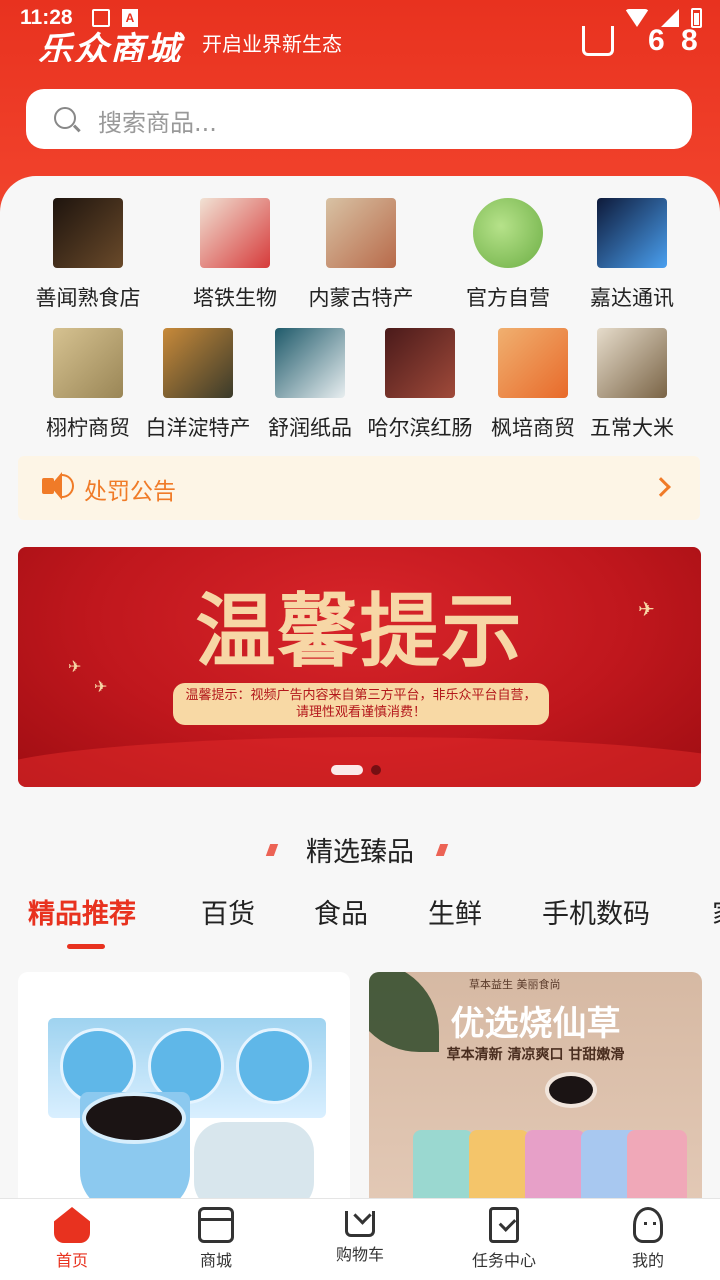 Image resolution: width=720 pixels, height=1280 pixels. I want to click on shop-item: 善闻熟食店, so click(88, 255).